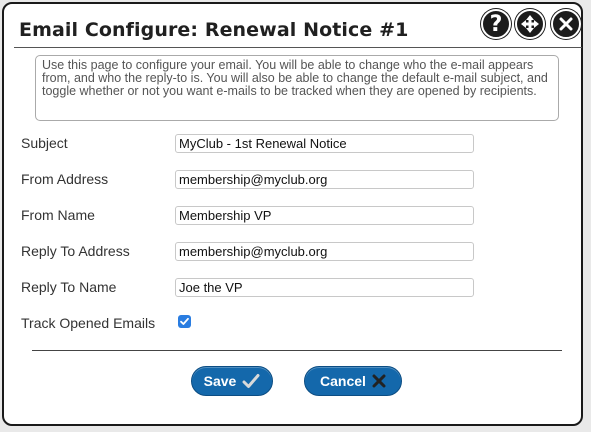 Image resolution: width=591 pixels, height=432 pixels. Describe the element at coordinates (324, 215) in the screenshot. I see `from-name-input` at that location.